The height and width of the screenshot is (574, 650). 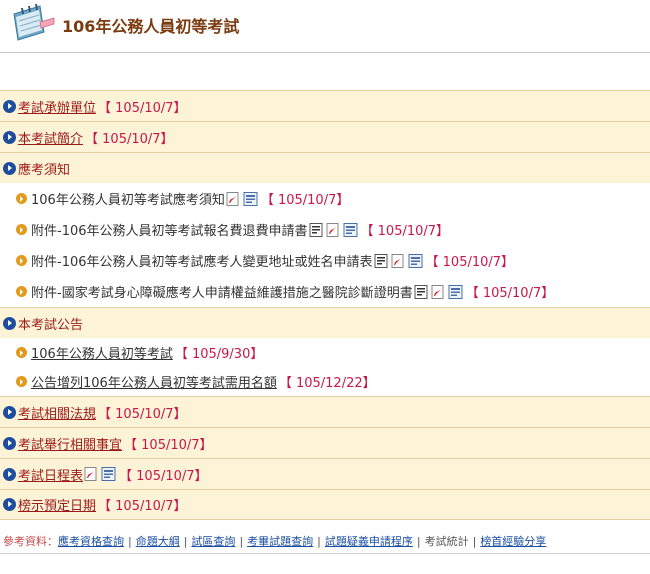 I want to click on item-title: 106年公務人員初等考試, so click(x=102, y=352).